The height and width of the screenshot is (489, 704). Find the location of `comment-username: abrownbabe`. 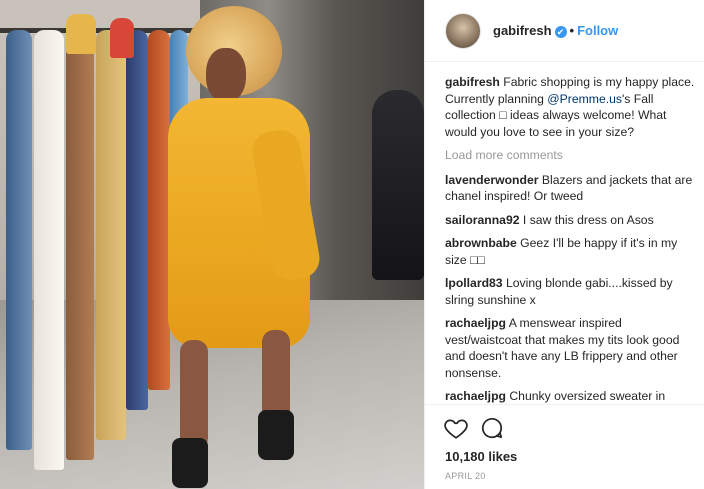

comment-username: abrownbabe is located at coordinates (481, 243).